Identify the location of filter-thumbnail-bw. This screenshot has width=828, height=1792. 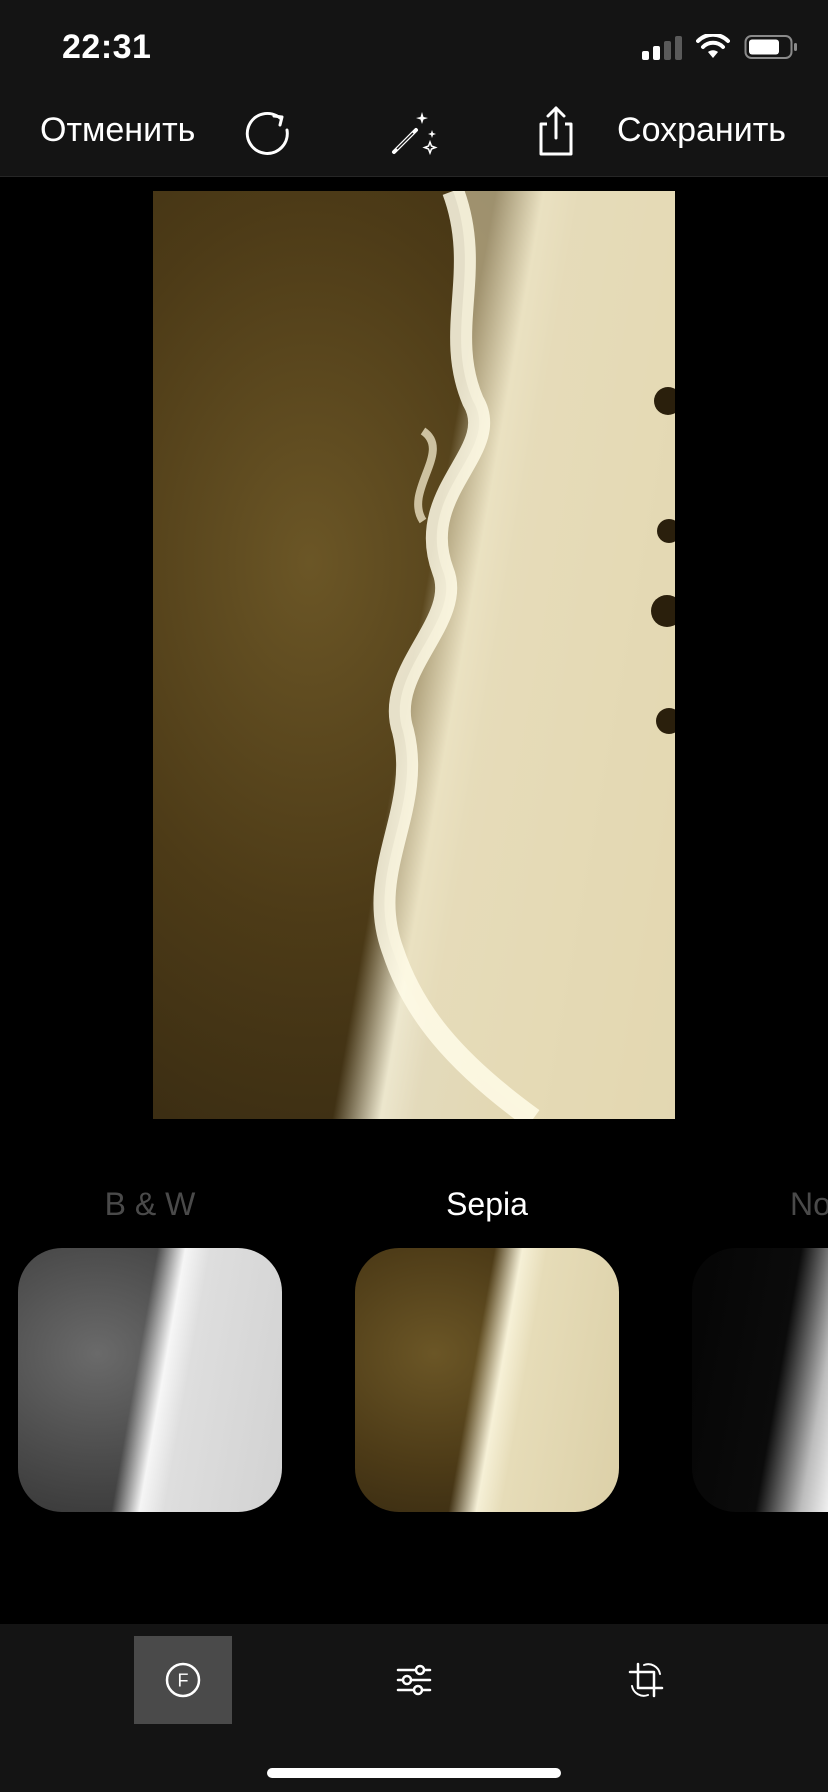
(150, 1380).